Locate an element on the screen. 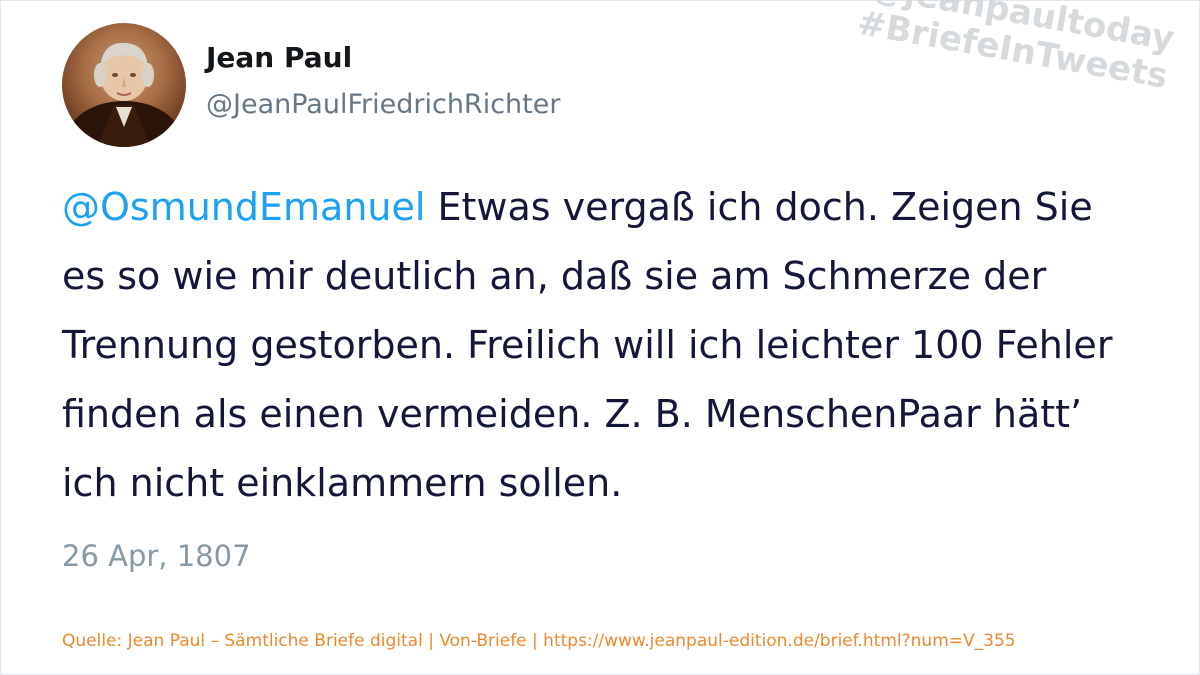 This screenshot has width=1200, height=675. watermark: @jeanpaultoday #BriefeInTweets is located at coordinates (1015, 48).